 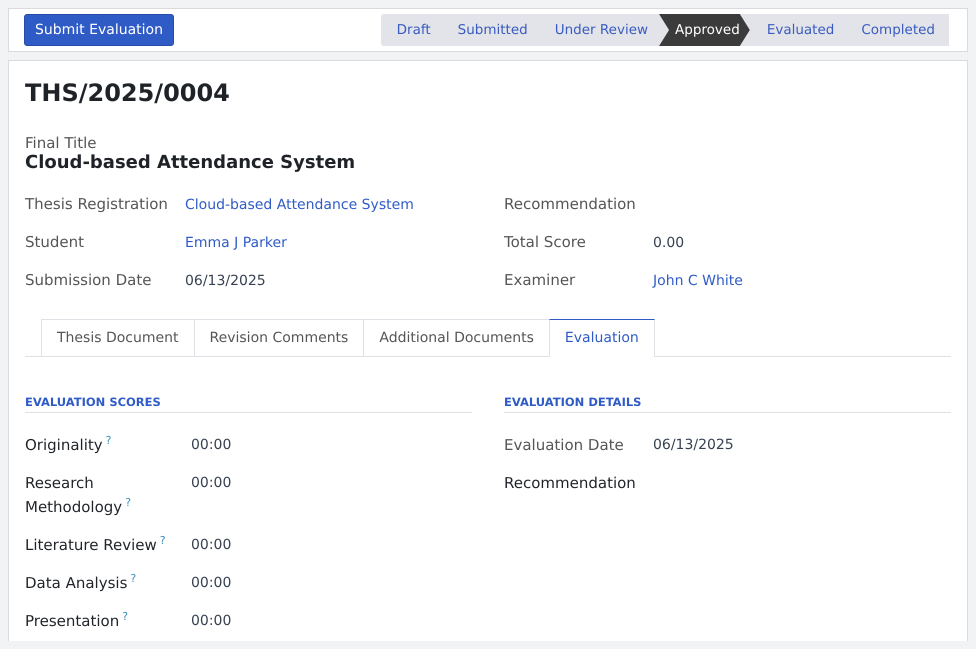 What do you see at coordinates (61, 143) in the screenshot?
I see `field-label: Final Title` at bounding box center [61, 143].